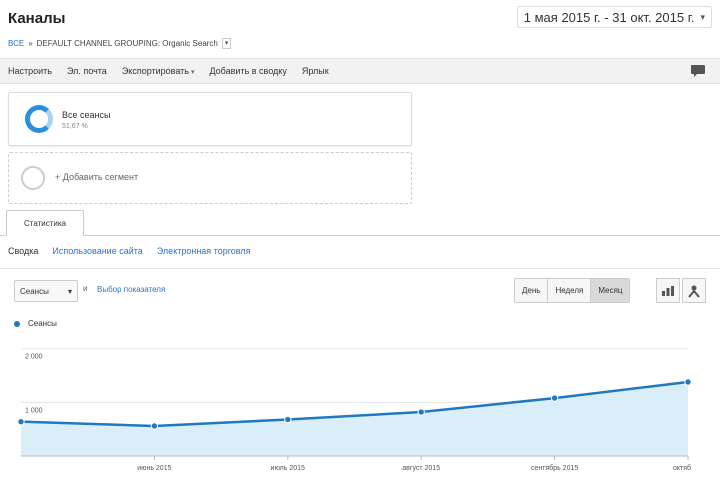 The image size is (720, 480). What do you see at coordinates (42, 323) in the screenshot?
I see `legend-label: Сеансы` at bounding box center [42, 323].